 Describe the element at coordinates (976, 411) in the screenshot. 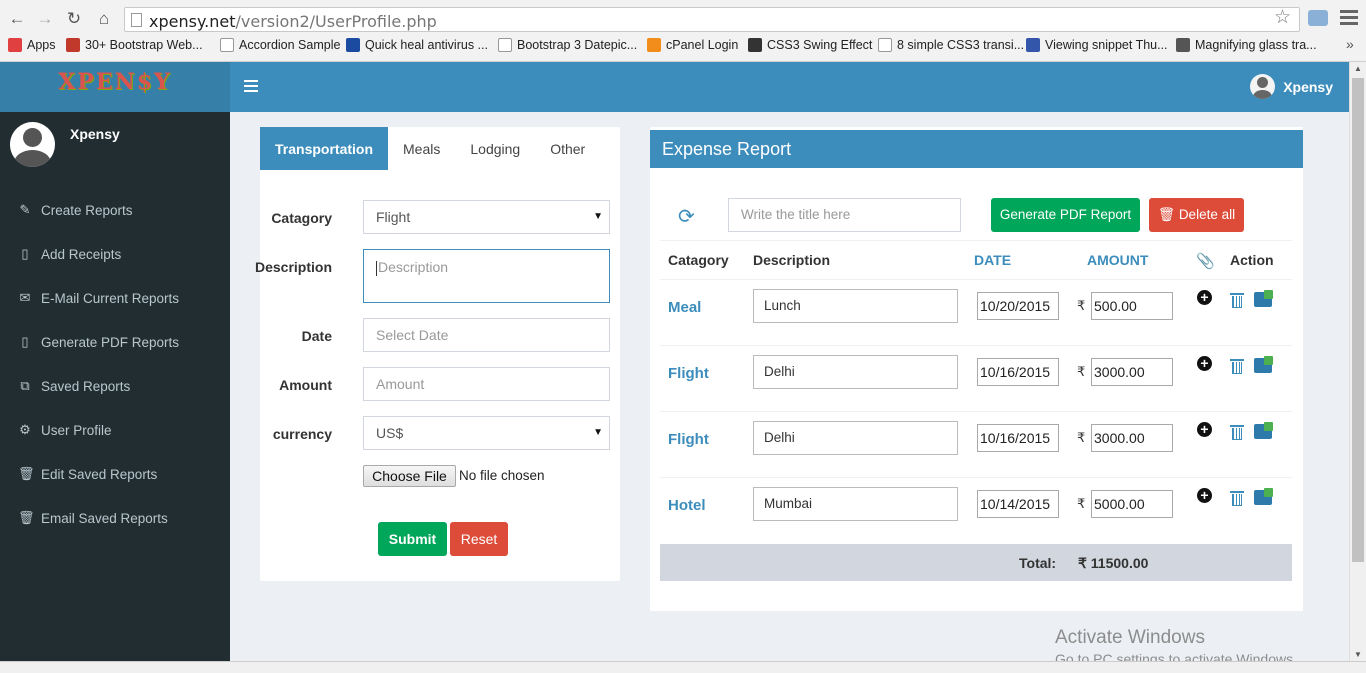

I see `divider` at that location.